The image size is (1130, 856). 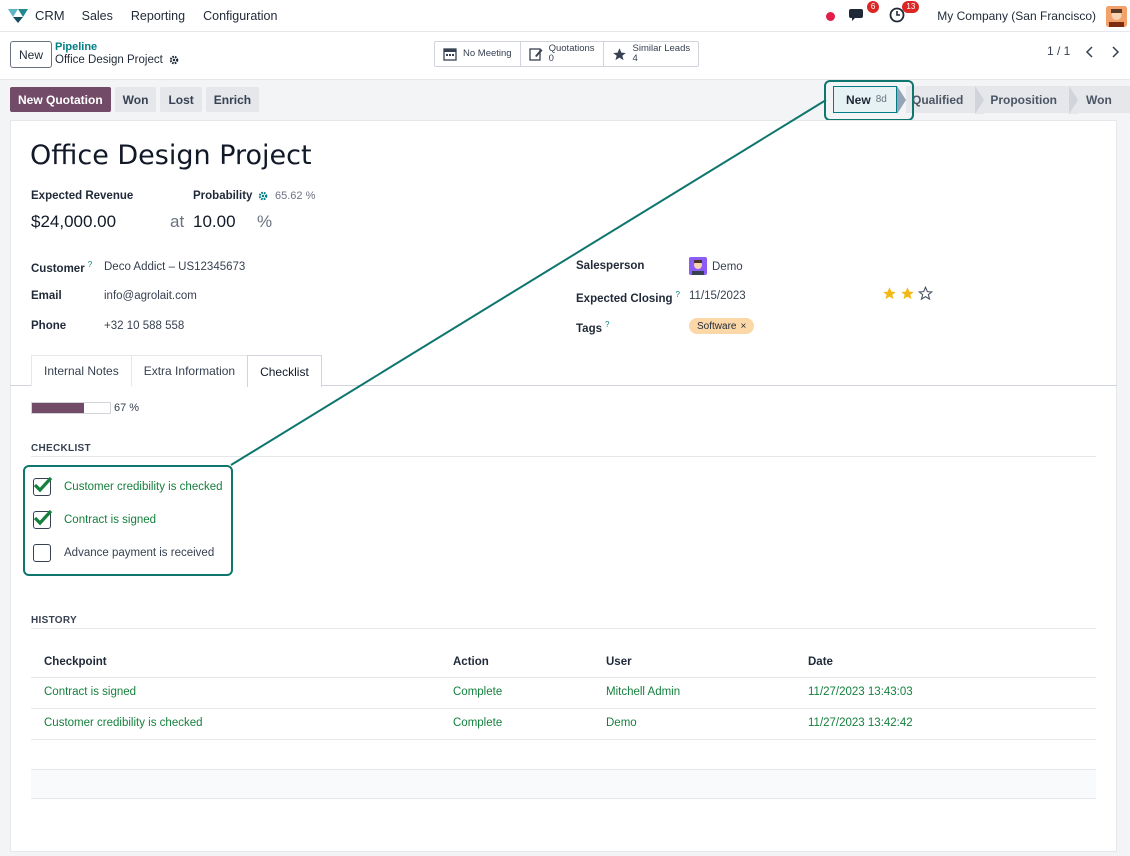 What do you see at coordinates (90, 692) in the screenshot?
I see `history-checkpoint: Contract is signed` at bounding box center [90, 692].